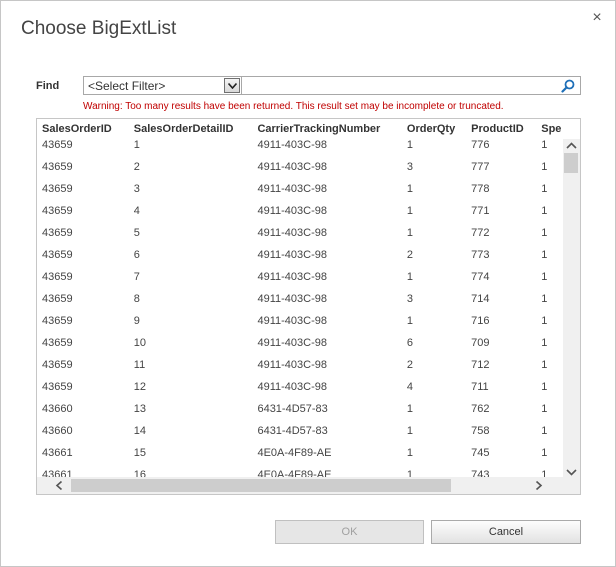 The width and height of the screenshot is (616, 567). Describe the element at coordinates (57, 409) in the screenshot. I see `cell-salesorderid: 43660` at that location.